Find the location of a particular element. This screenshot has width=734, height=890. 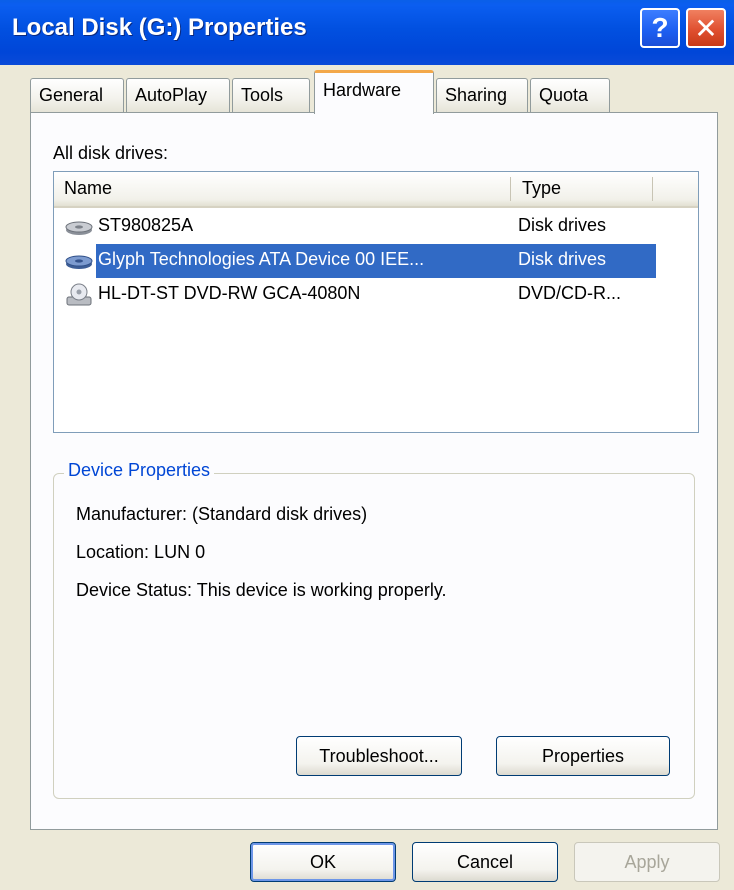

tab-sharing: Sharing is located at coordinates (482, 95).